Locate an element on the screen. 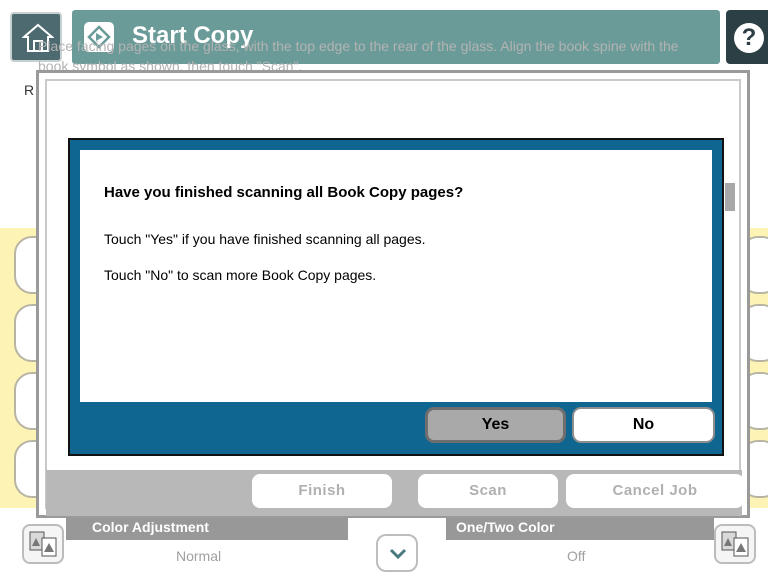  scroll-down-button is located at coordinates (397, 553).